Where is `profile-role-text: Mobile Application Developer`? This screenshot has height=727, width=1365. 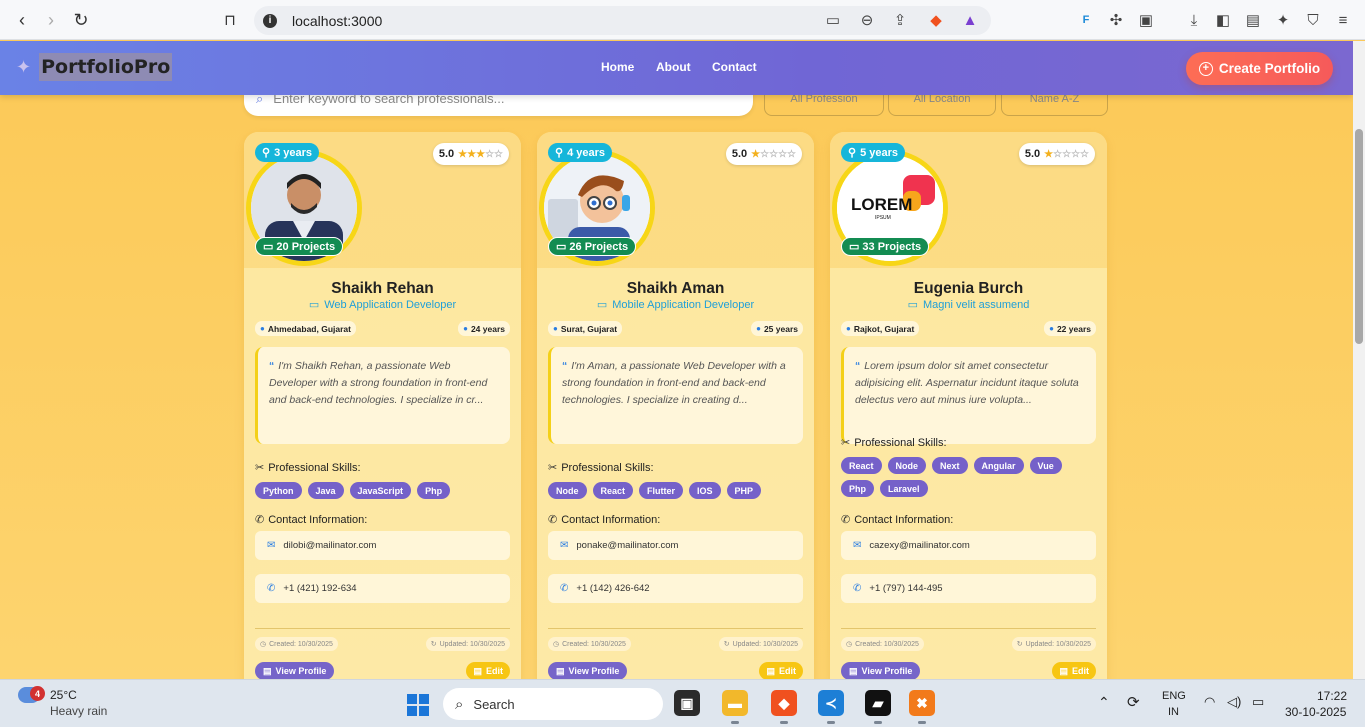
profile-role-text: Mobile Application Developer is located at coordinates (683, 305).